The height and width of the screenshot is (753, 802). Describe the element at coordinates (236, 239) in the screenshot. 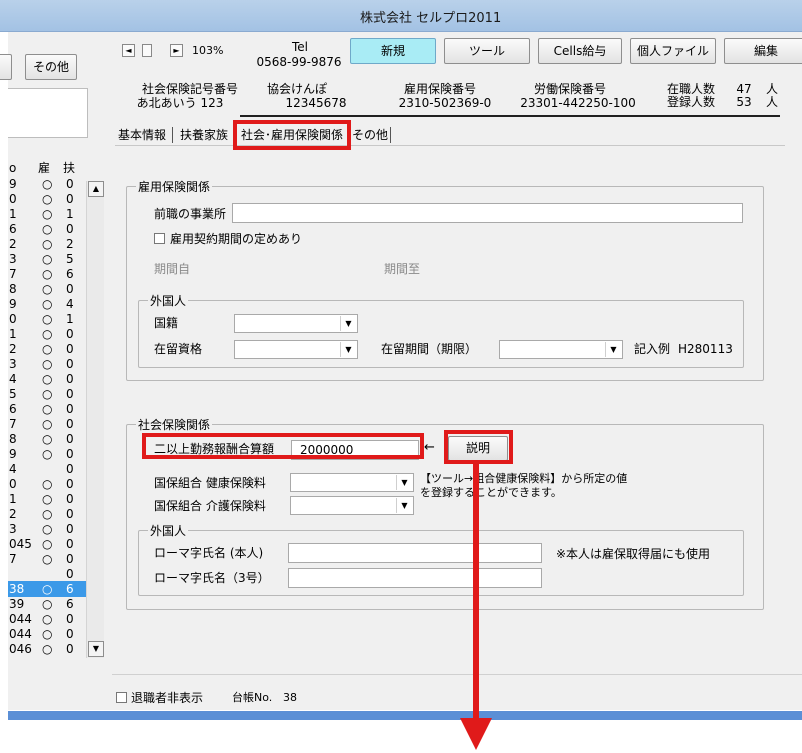

I see `contract-period-label: 雇用契約期間の定めあり` at that location.